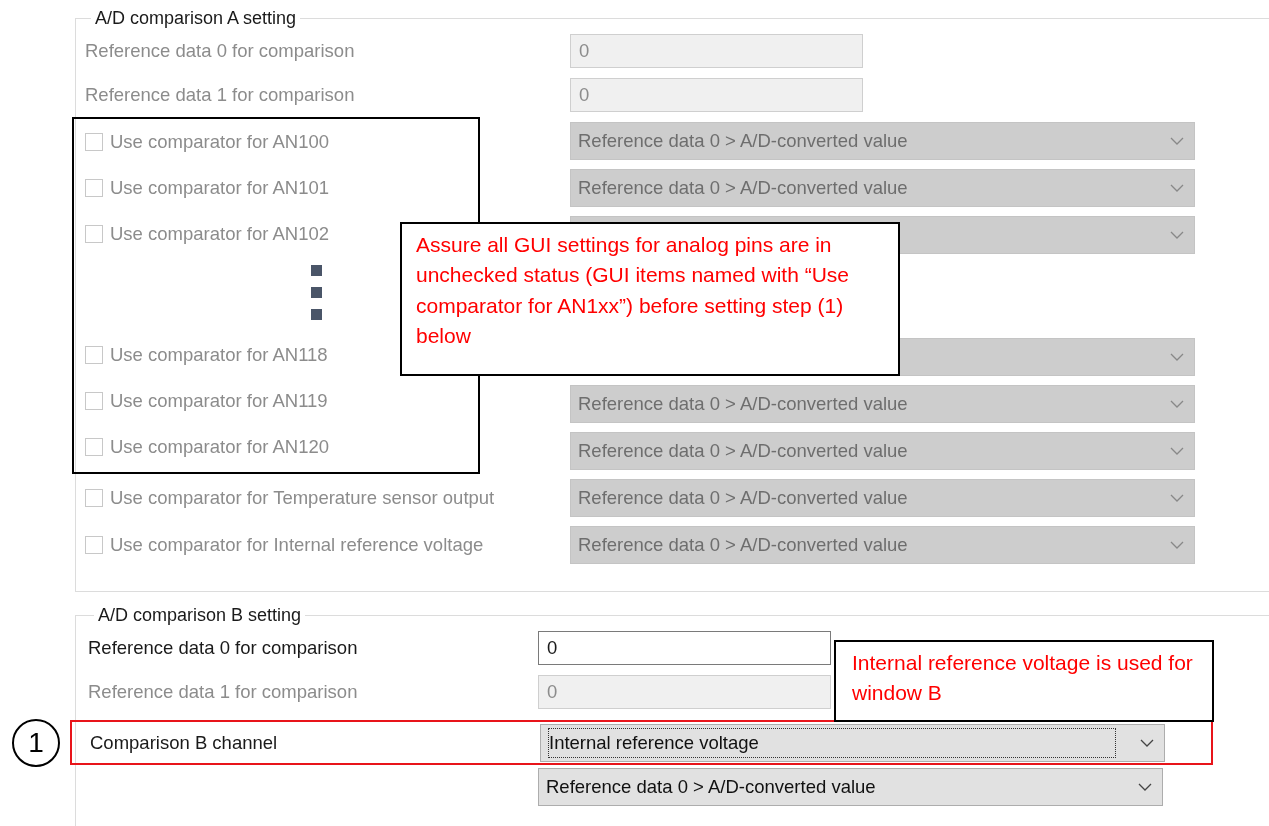 The width and height of the screenshot is (1269, 826). Describe the element at coordinates (302, 497) in the screenshot. I see `checkbox-label: Use comparator for Temperature sensor output` at that location.